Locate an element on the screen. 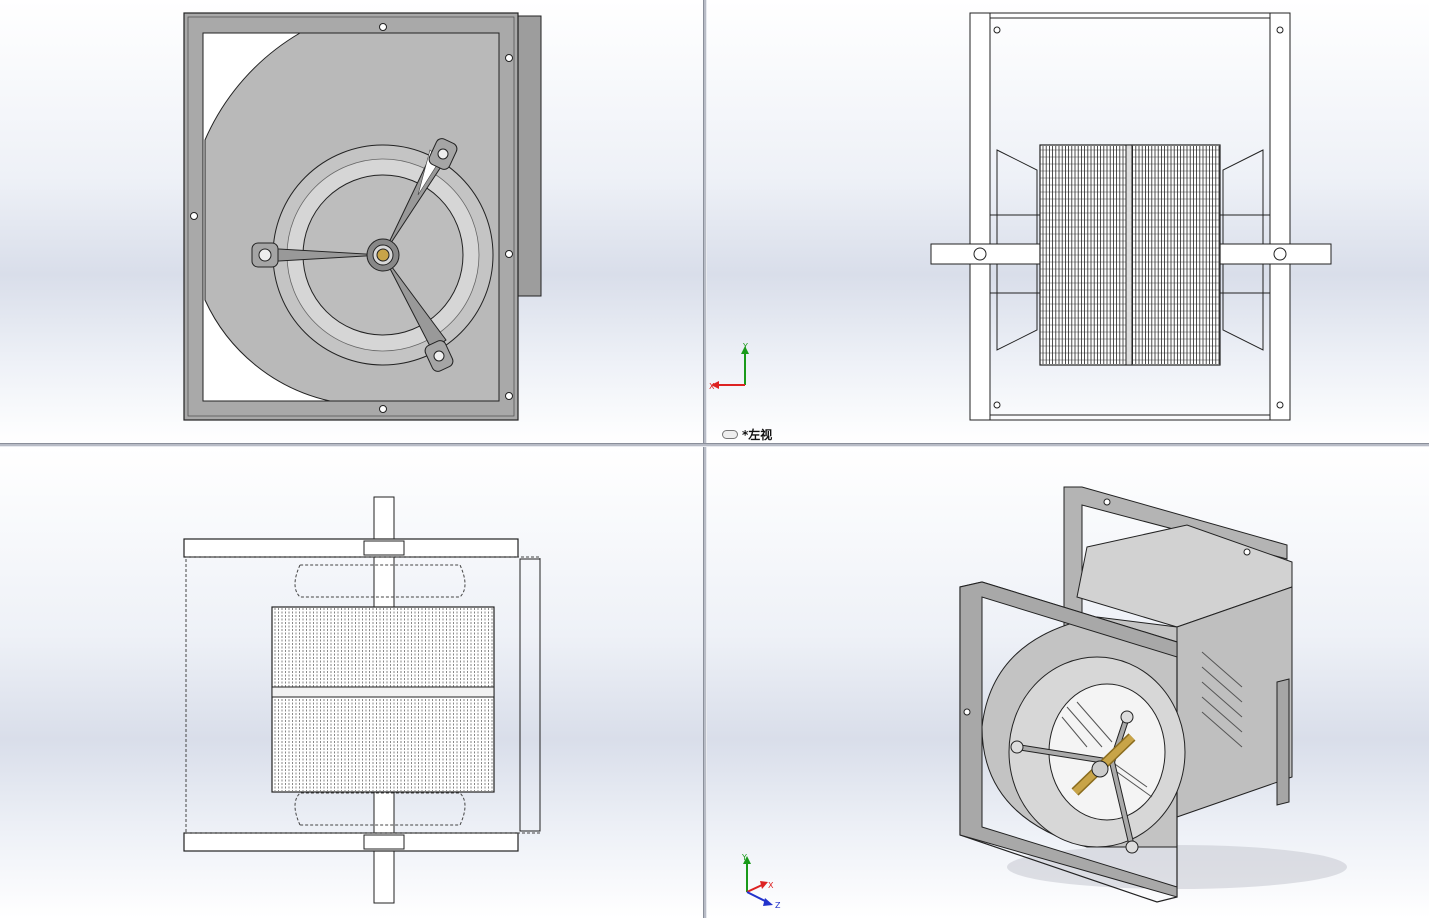  viewport-splitter-horizontal is located at coordinates (714, 445).